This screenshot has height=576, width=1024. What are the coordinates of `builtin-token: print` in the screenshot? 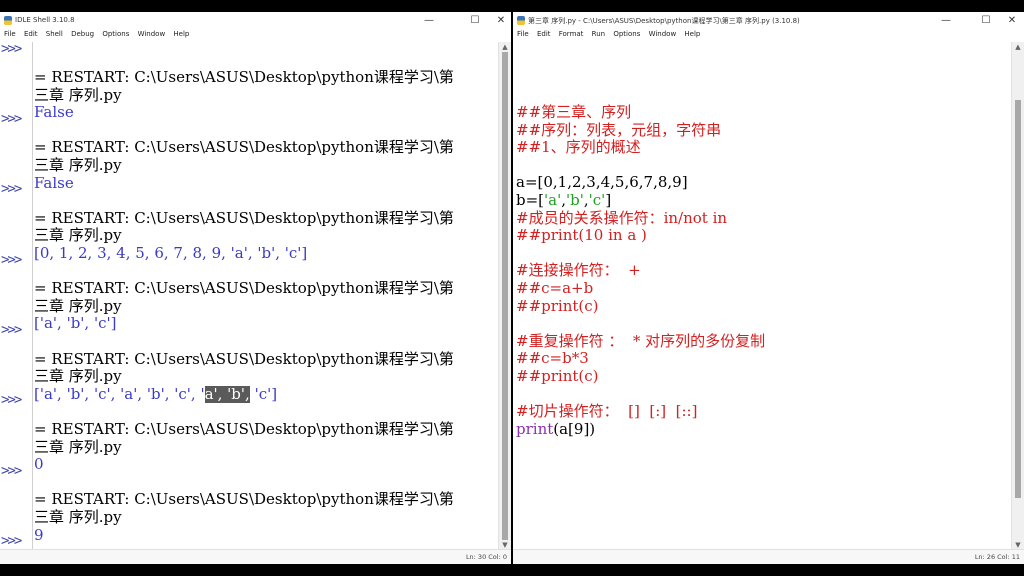 It's located at (535, 429).